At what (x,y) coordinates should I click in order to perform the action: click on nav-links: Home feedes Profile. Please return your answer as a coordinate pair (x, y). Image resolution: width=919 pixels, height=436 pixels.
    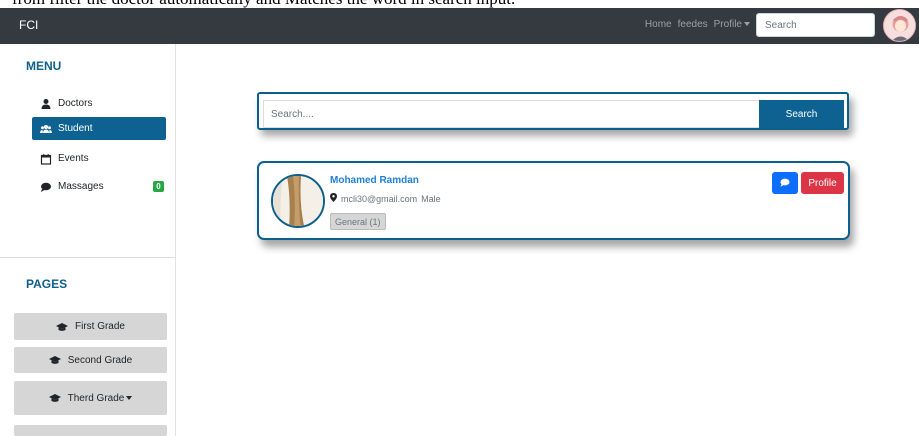
    Looking at the image, I should click on (697, 24).